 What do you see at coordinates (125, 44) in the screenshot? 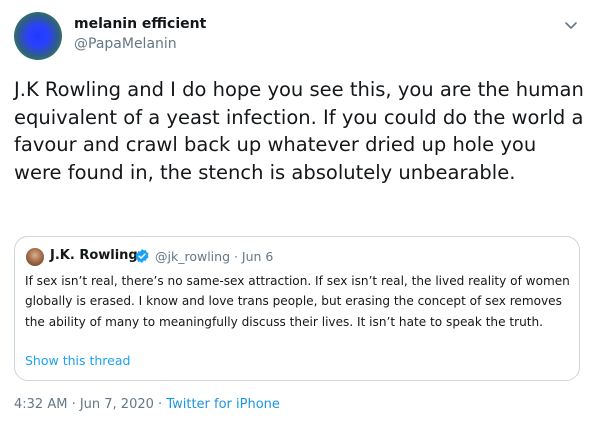
I see `author-handle: @PapaMelanin` at bounding box center [125, 44].